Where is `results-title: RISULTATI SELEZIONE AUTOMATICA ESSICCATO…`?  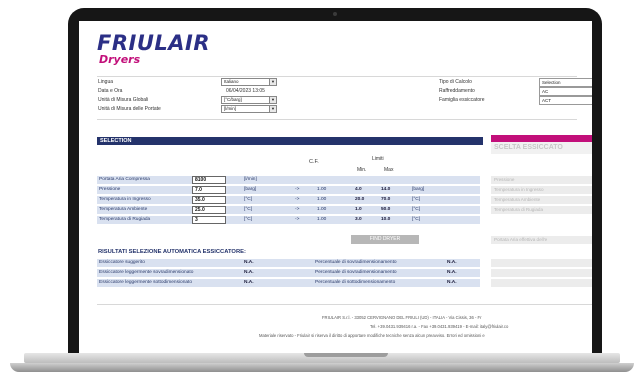 results-title: RISULTATI SELEZIONE AUTOMATICA ESSICCATO… is located at coordinates (172, 252).